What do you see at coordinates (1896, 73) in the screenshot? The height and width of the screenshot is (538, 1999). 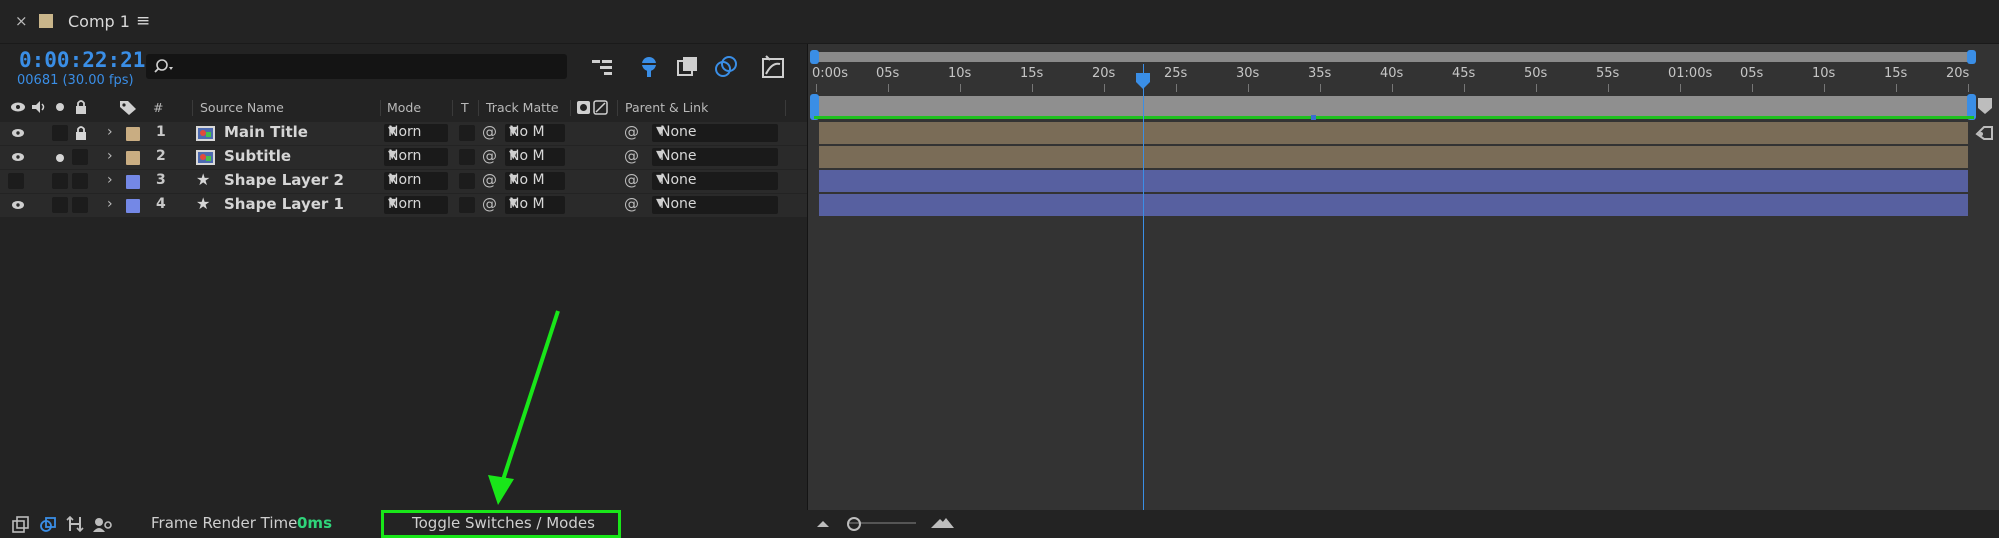 I see `ruler-tick-label: 15s` at bounding box center [1896, 73].